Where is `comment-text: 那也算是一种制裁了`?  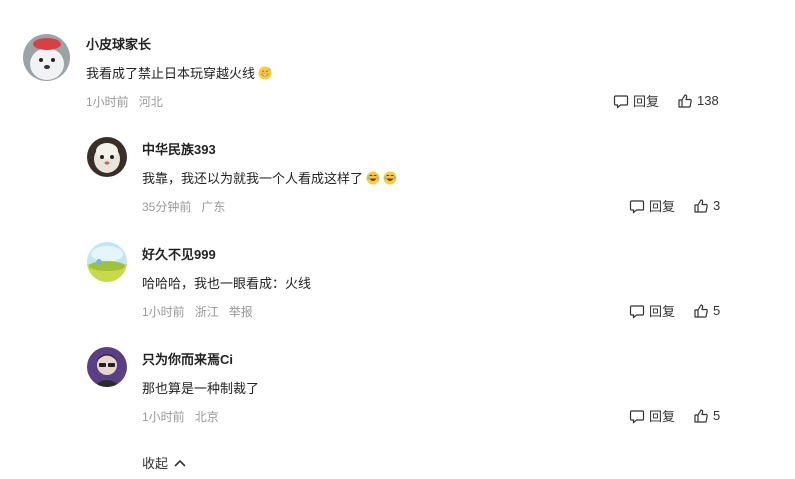 comment-text: 那也算是一种制裁了 is located at coordinates (200, 387).